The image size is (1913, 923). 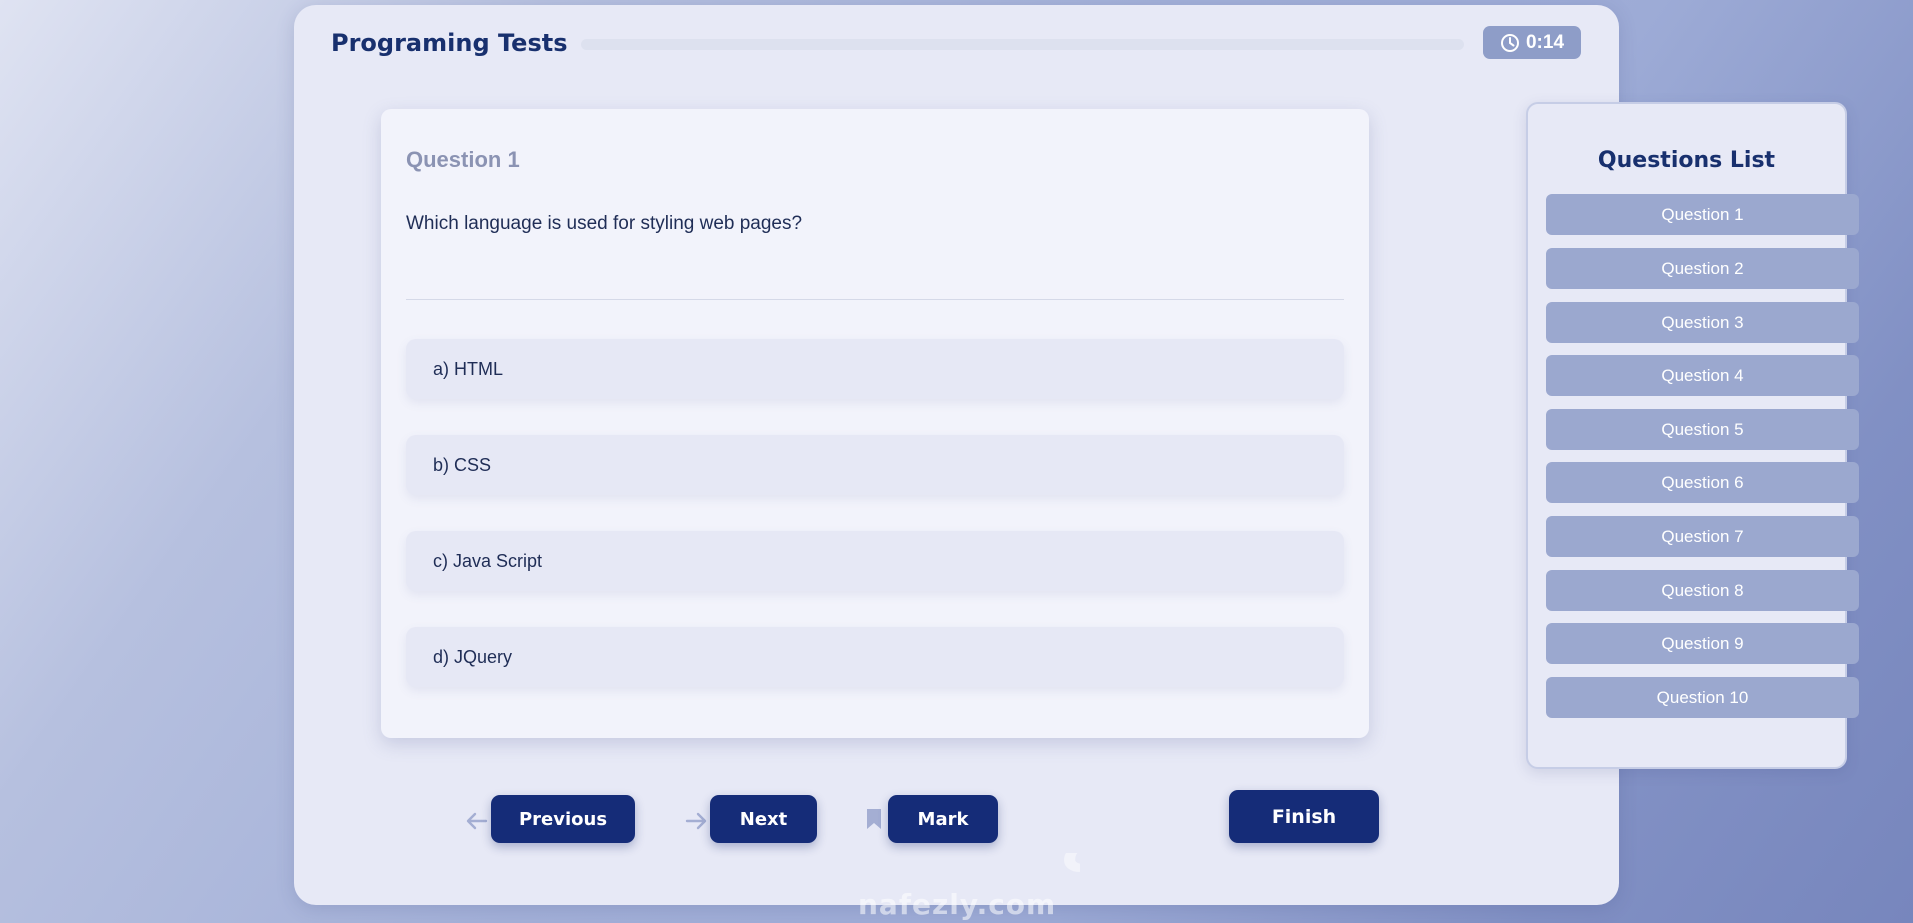 What do you see at coordinates (1022, 44) in the screenshot?
I see `progress-bar` at bounding box center [1022, 44].